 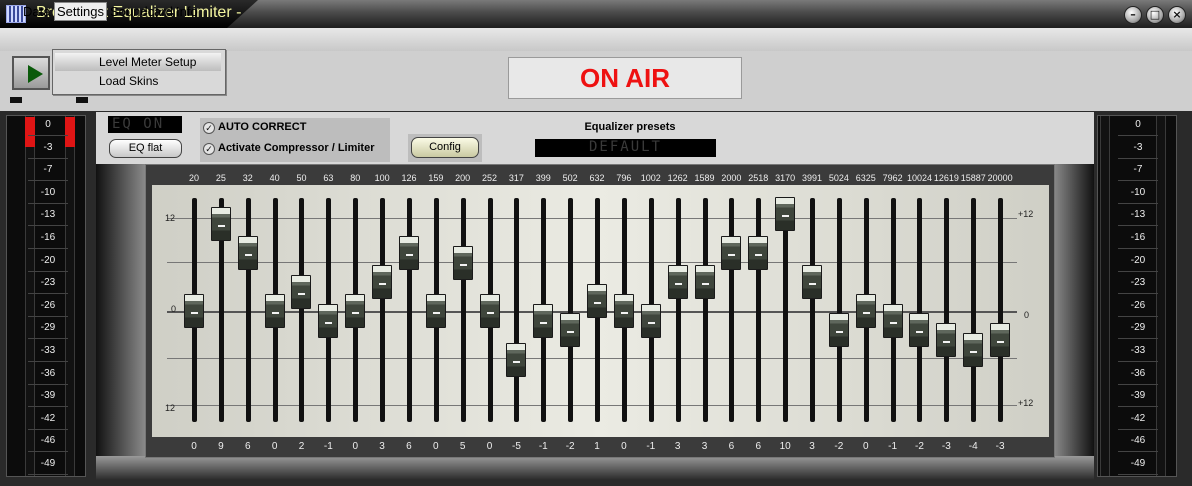 What do you see at coordinates (1138, 463) in the screenshot?
I see `right-scale-label: -49` at bounding box center [1138, 463].